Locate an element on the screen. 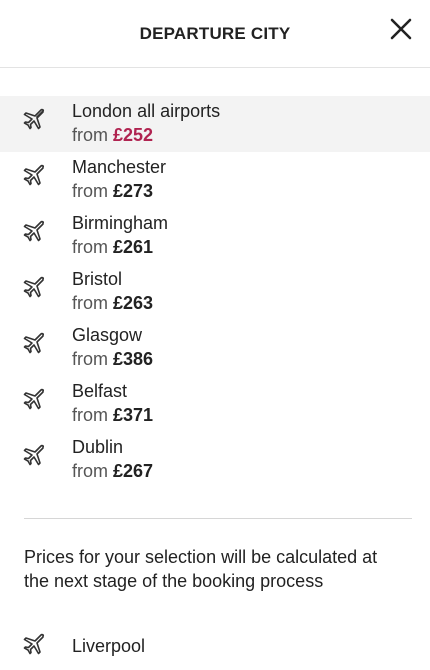  city-name: Liverpool is located at coordinates (109, 646).